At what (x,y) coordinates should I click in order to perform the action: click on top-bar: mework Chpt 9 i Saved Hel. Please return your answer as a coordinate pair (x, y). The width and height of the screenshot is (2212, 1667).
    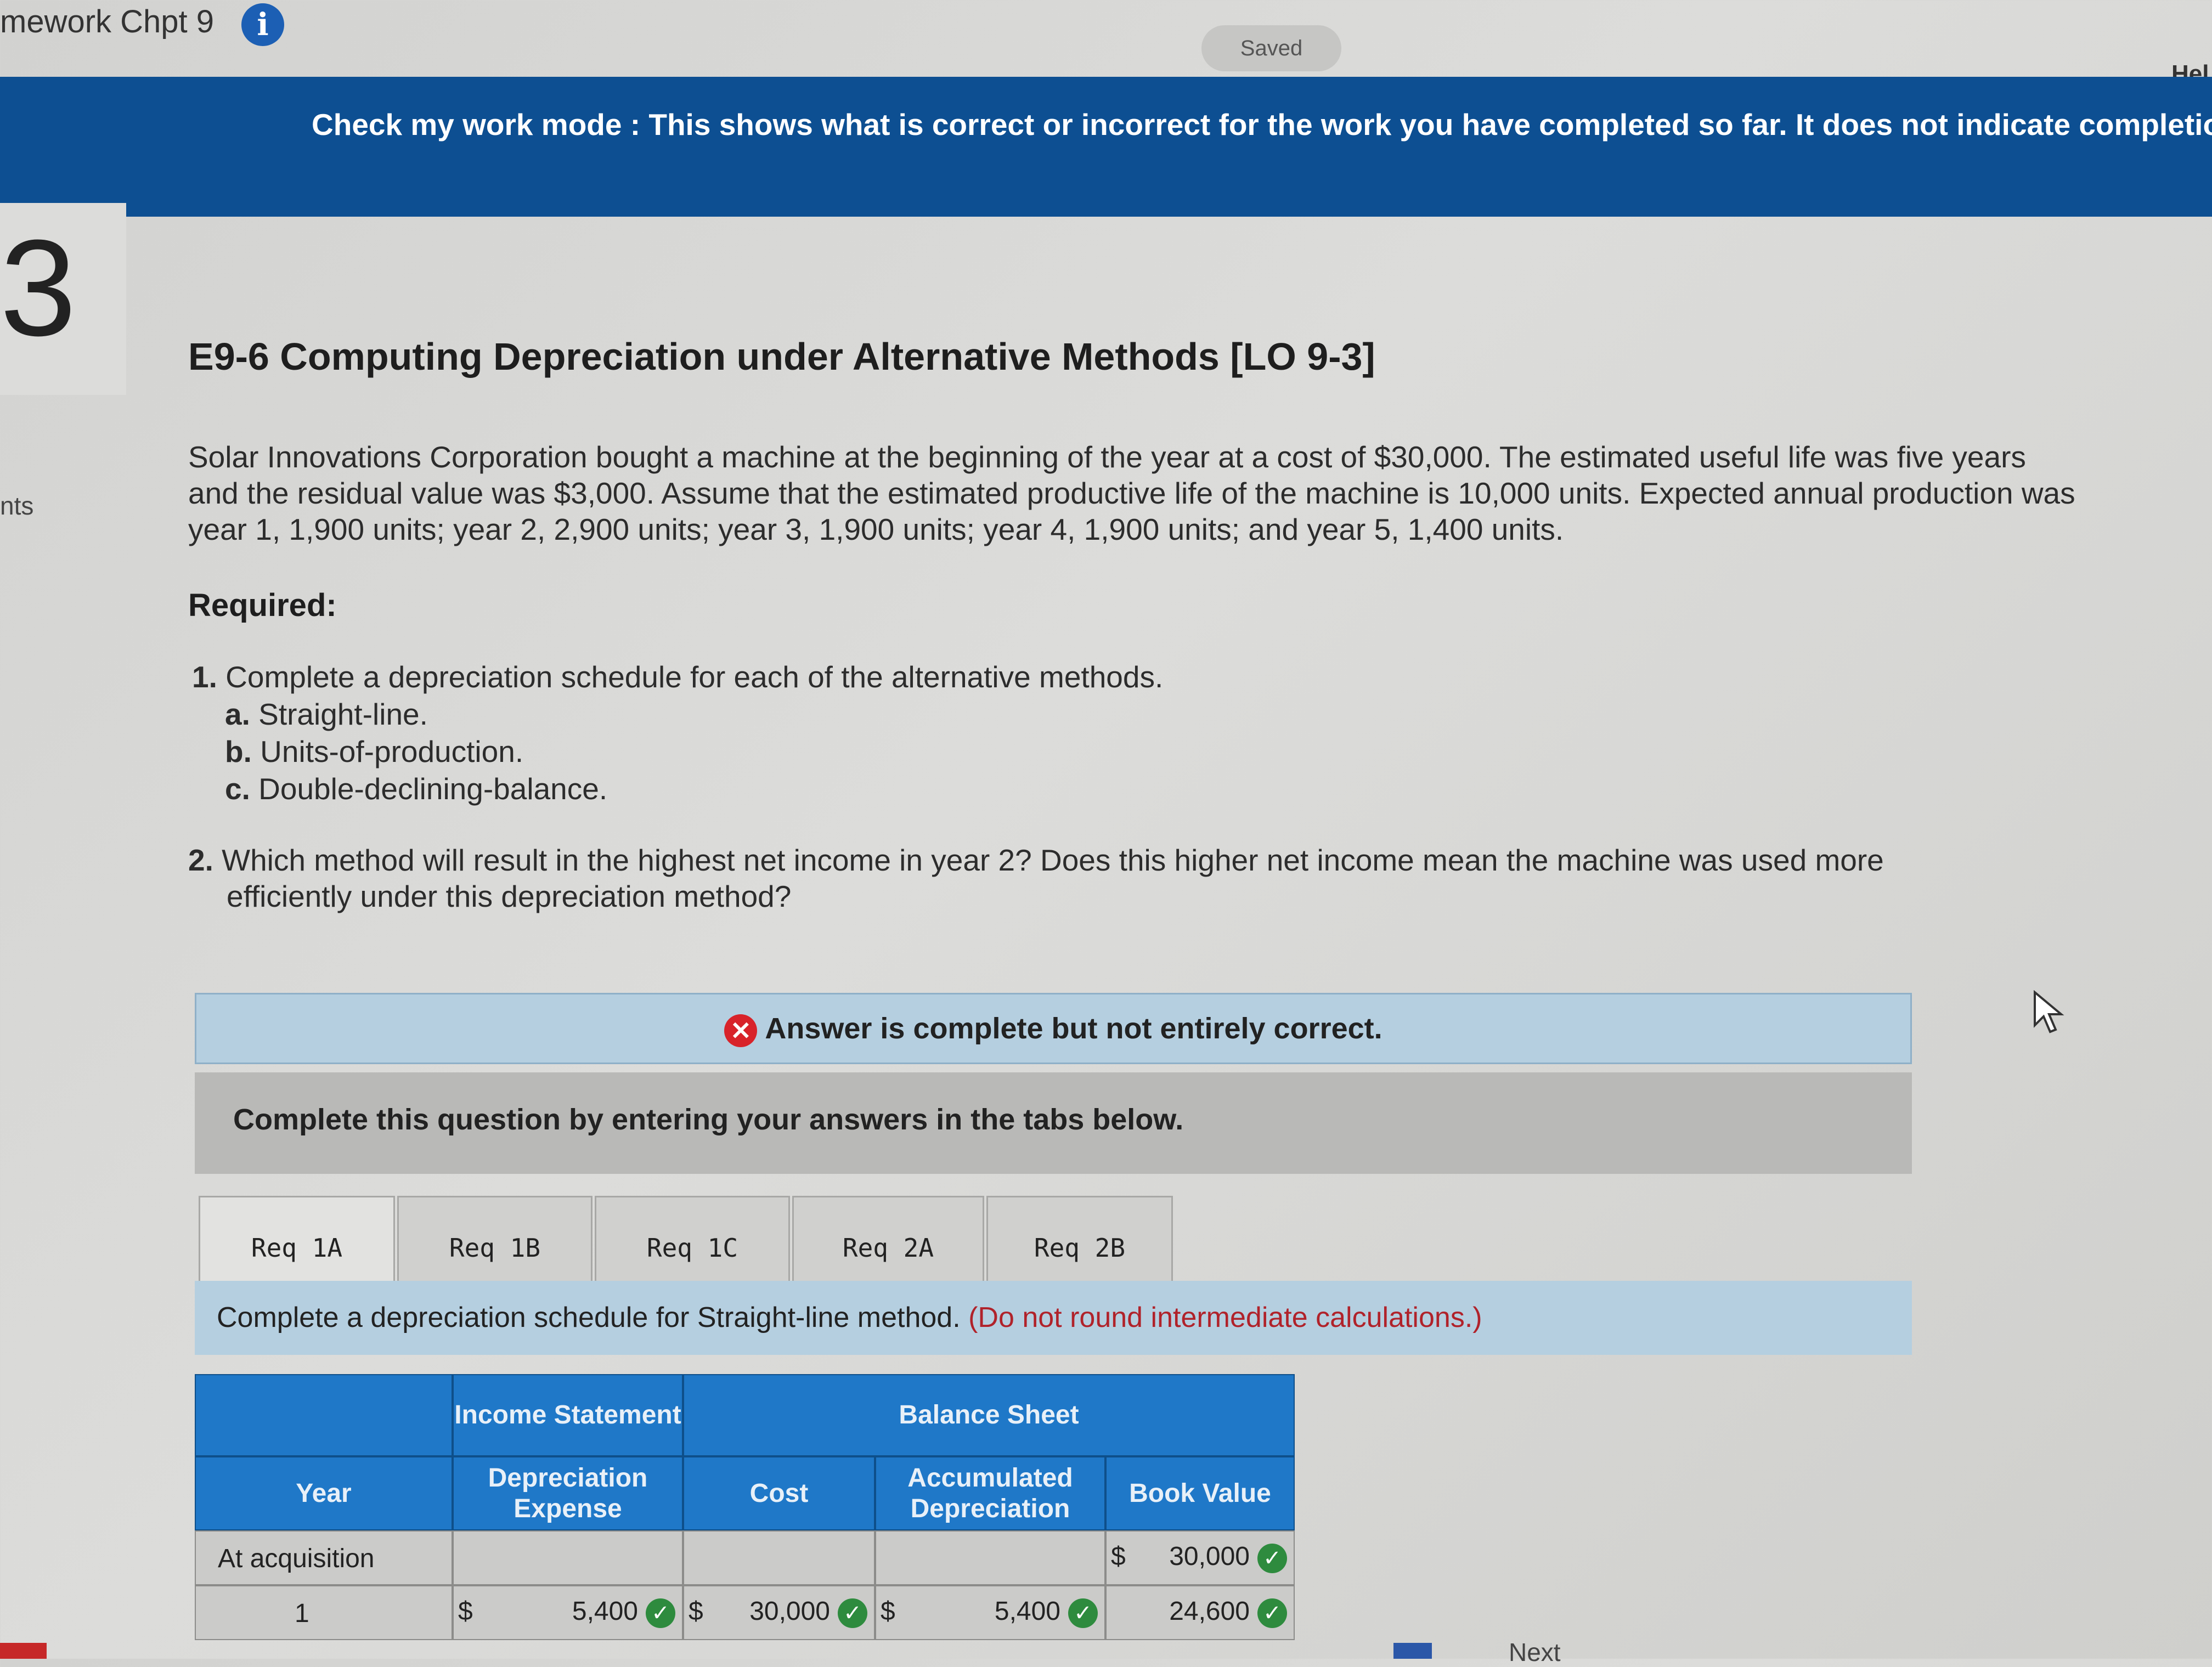
    Looking at the image, I should click on (1106, 43).